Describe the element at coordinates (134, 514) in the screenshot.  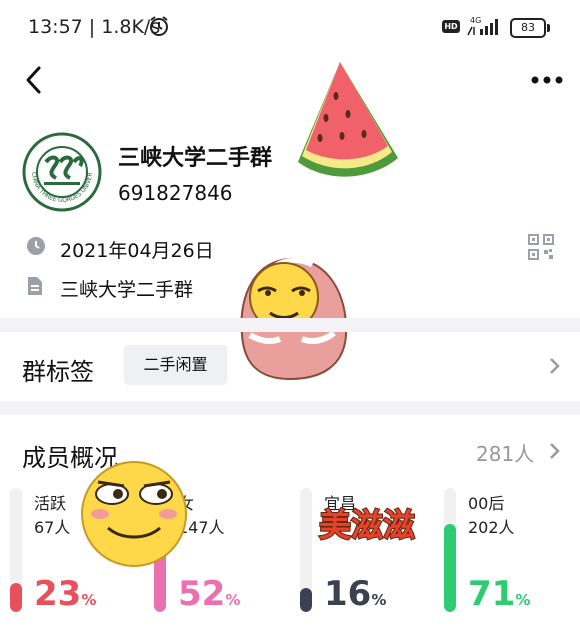
I see `smirk-emoji-sticker` at that location.